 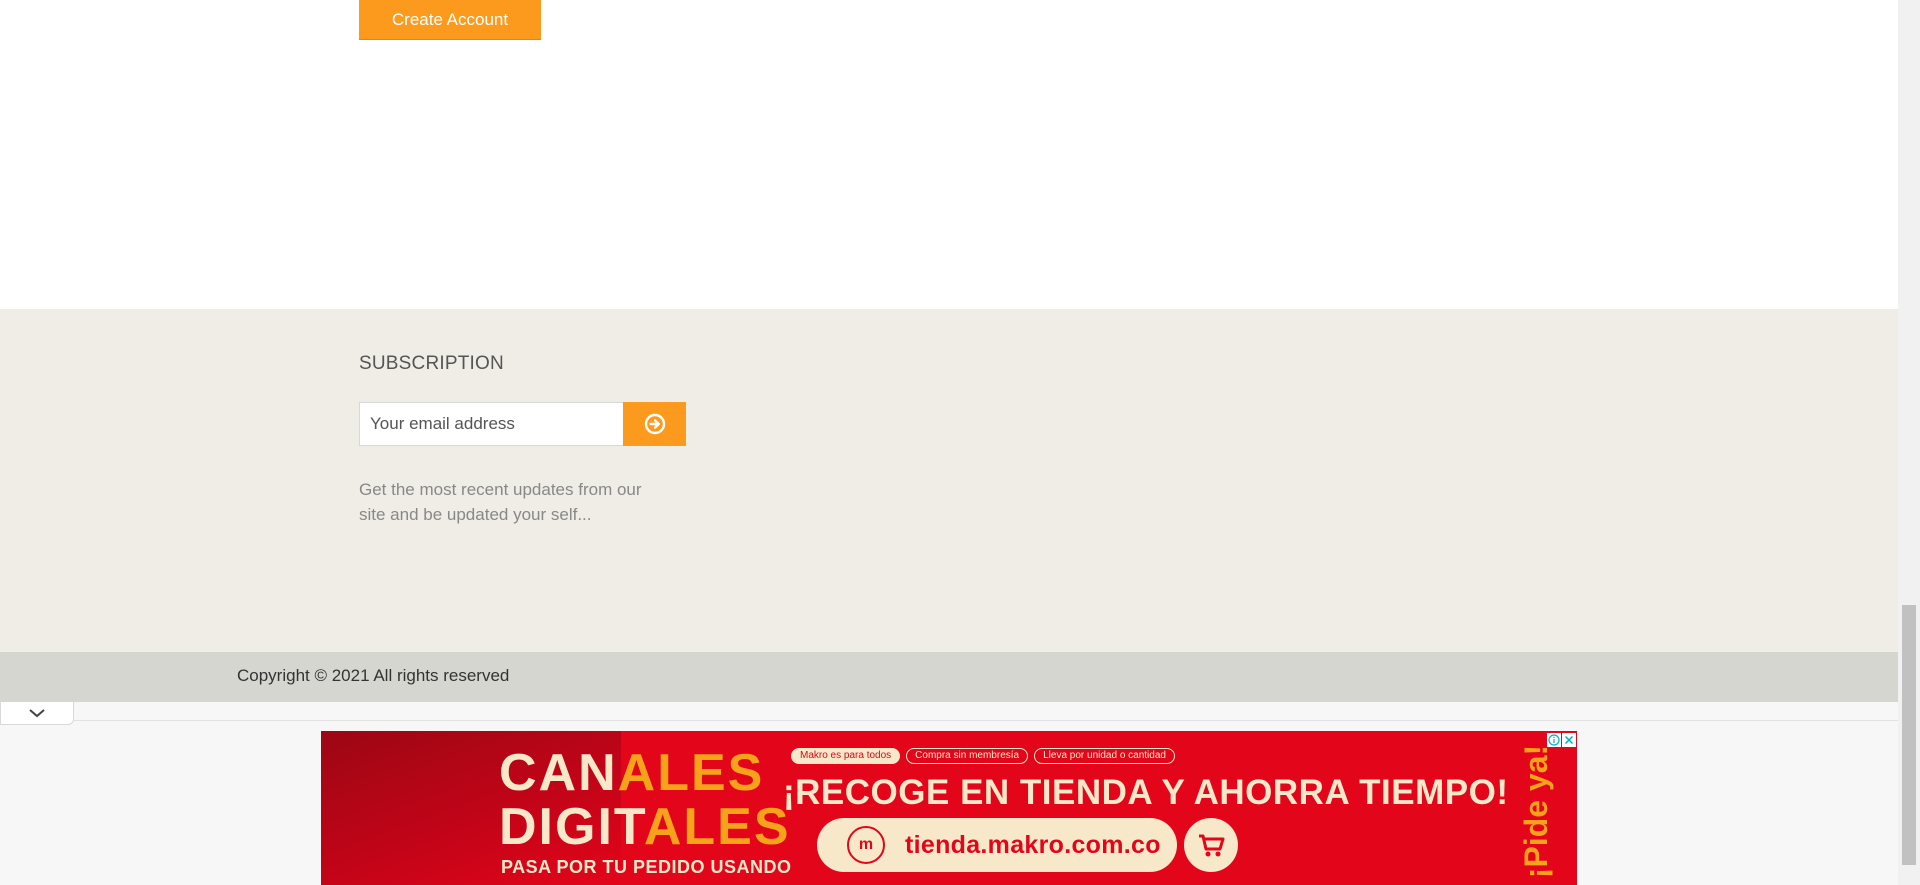 I want to click on cart-icon-graphic, so click(x=1212, y=845).